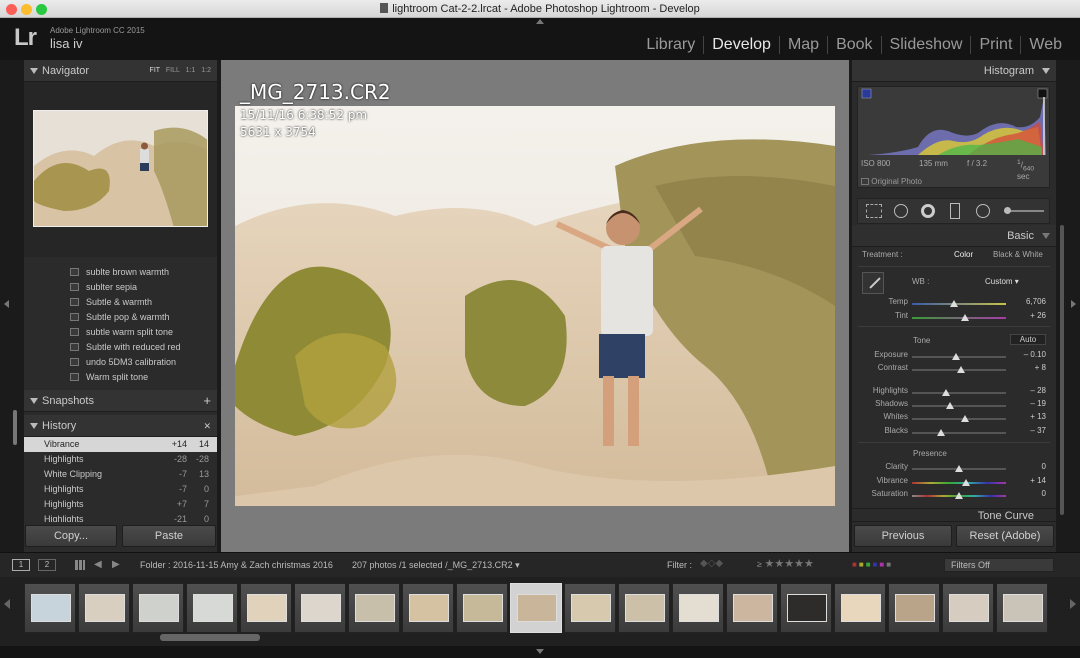 This screenshot has width=1080, height=658. Describe the element at coordinates (21, 565) in the screenshot. I see `main-window-button: 1` at that location.